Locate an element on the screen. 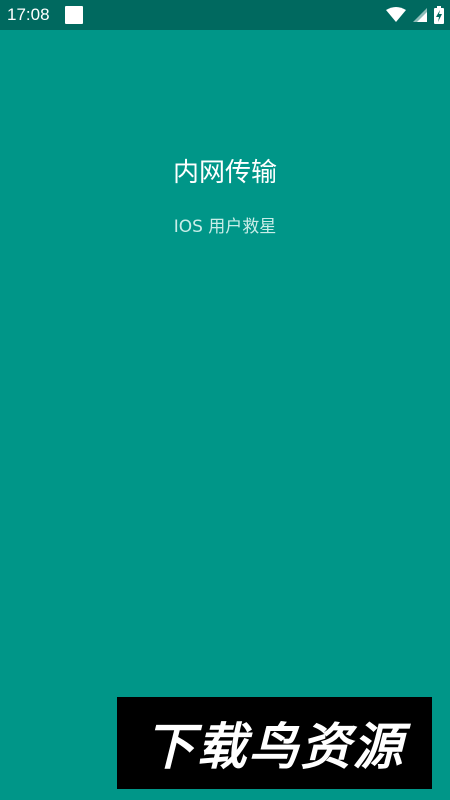 Image resolution: width=450 pixels, height=800 pixels. watermark-logo: 下载鸟资源 is located at coordinates (274, 743).